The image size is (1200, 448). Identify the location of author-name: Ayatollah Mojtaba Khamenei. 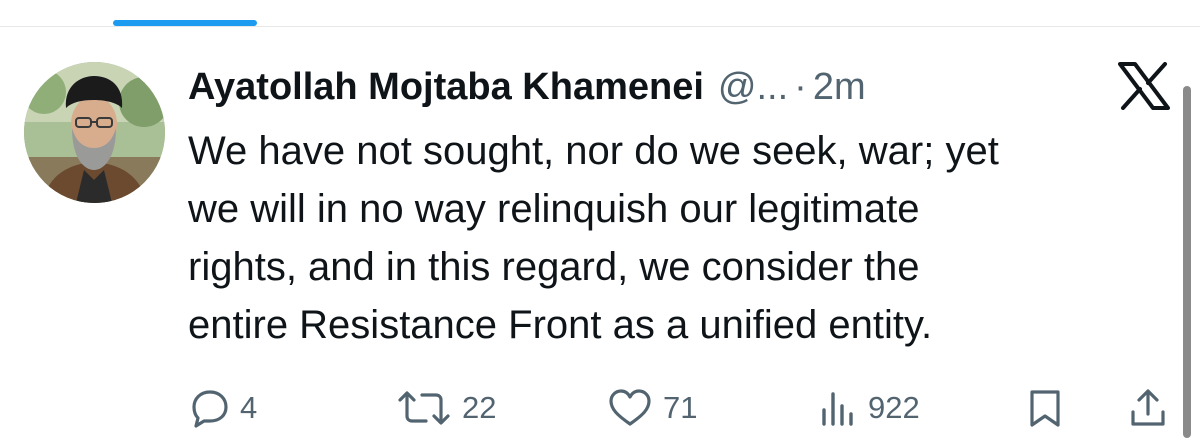
(446, 87).